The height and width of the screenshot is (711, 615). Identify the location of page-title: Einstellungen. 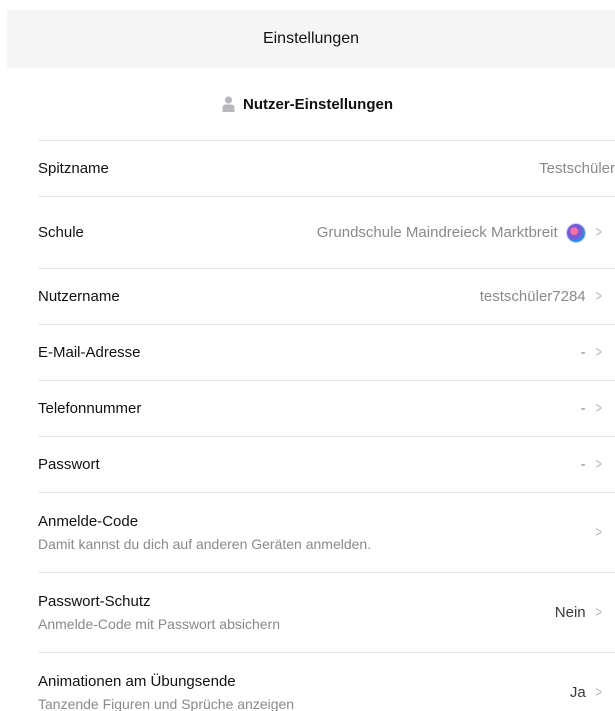
(311, 38).